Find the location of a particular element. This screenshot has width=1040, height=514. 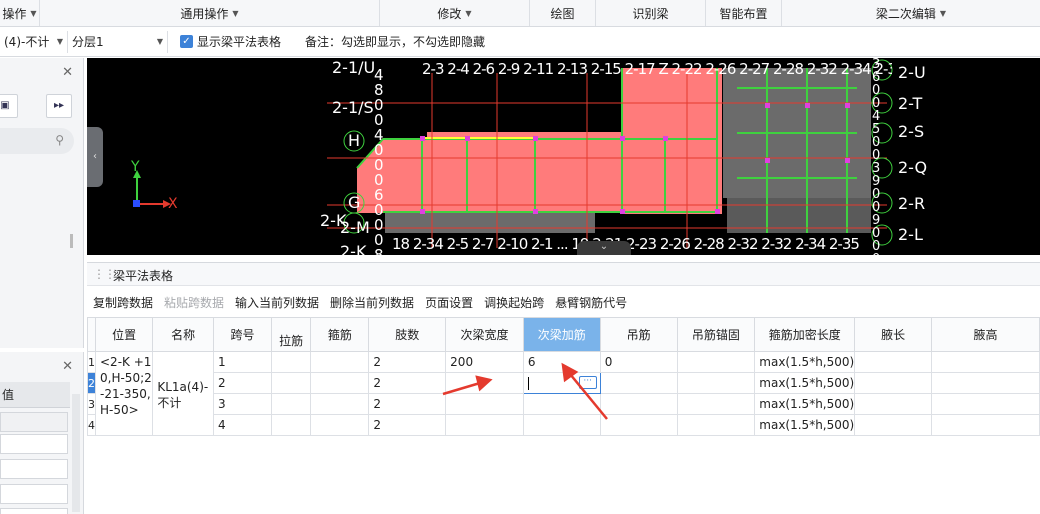

arrow-head-icon is located at coordinates (484, 383).